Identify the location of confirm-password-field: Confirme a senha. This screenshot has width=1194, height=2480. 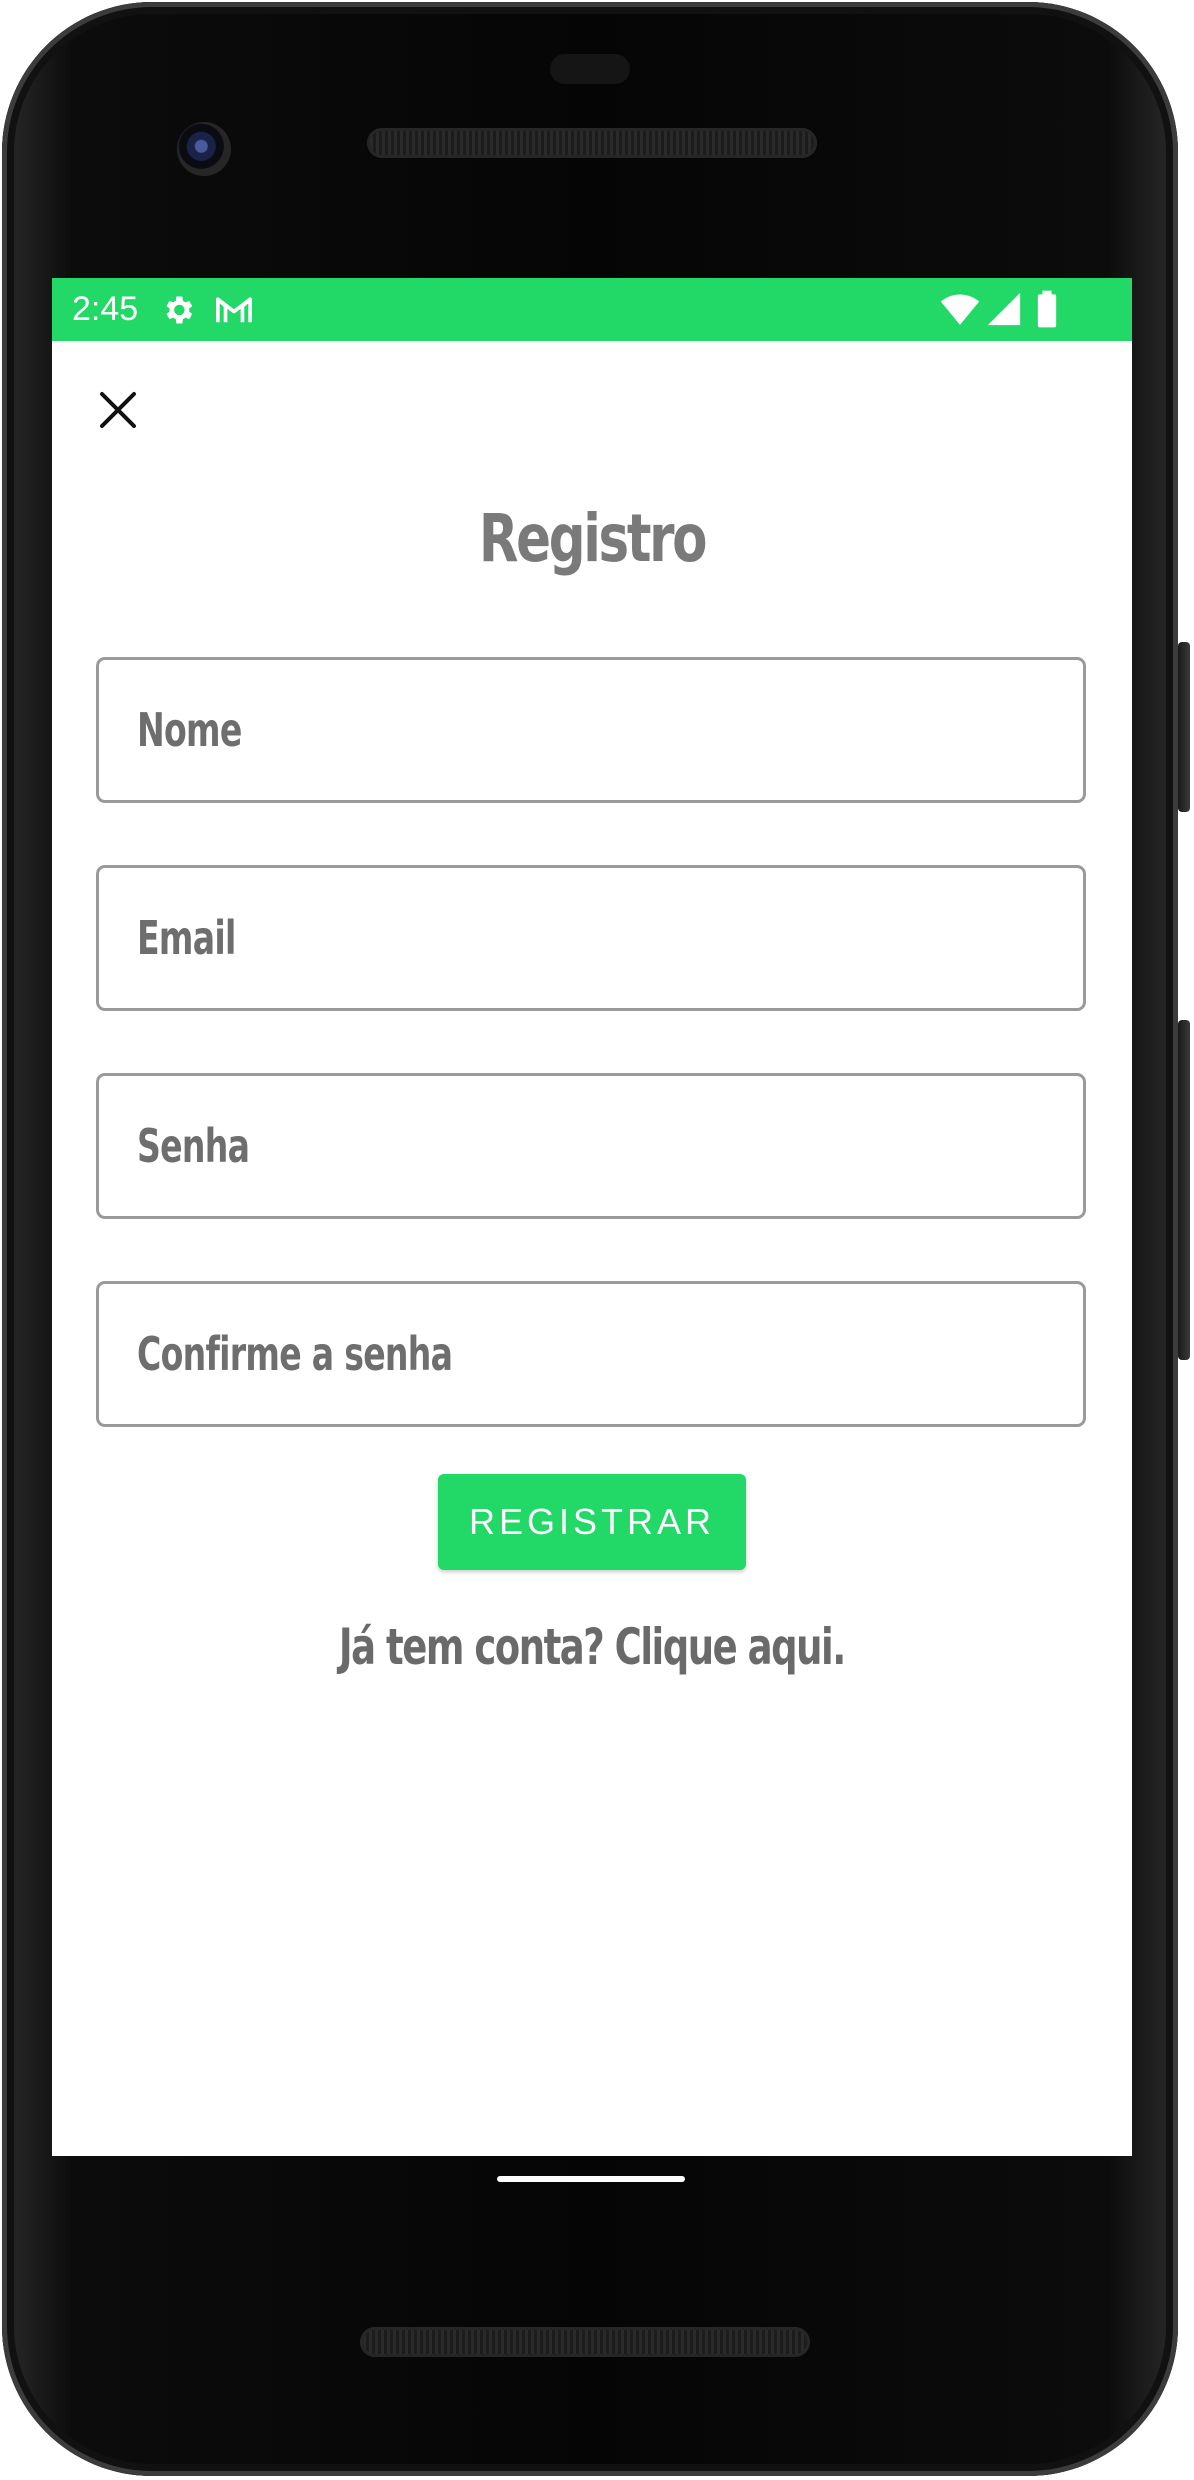
(591, 1354).